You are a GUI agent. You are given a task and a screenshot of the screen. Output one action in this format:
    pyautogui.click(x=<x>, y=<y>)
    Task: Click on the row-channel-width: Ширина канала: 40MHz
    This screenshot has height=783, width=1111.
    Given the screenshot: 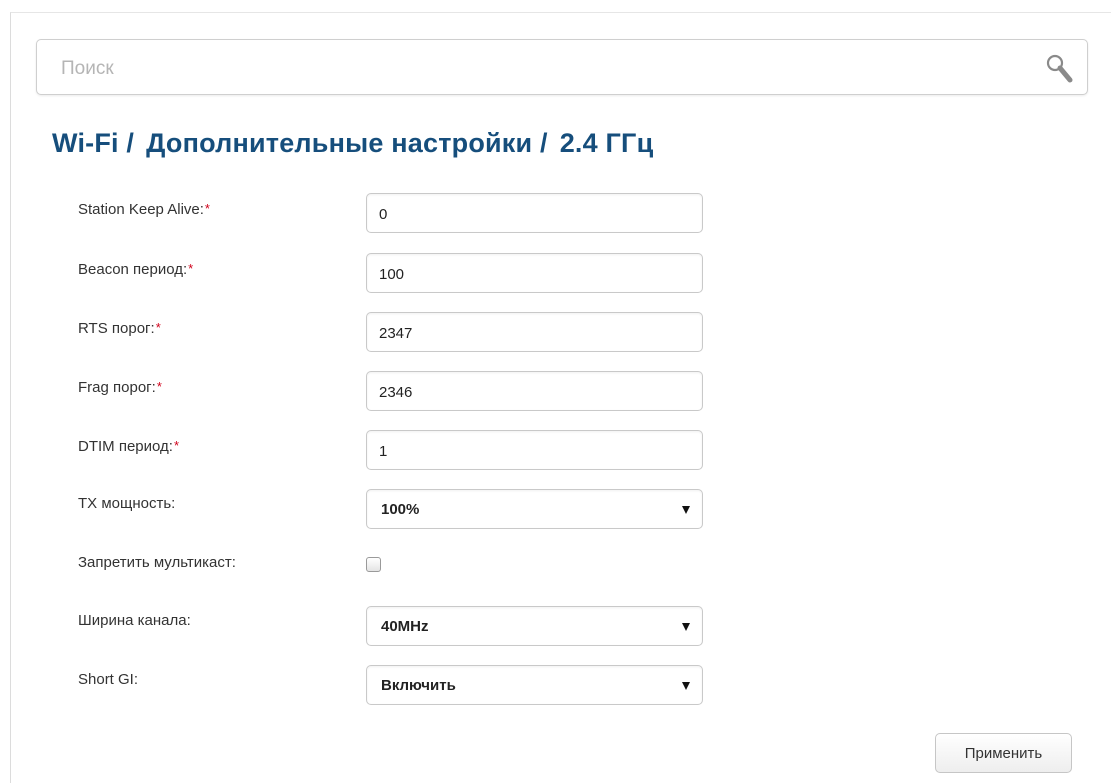 What is the action you would take?
    pyautogui.click(x=555, y=626)
    